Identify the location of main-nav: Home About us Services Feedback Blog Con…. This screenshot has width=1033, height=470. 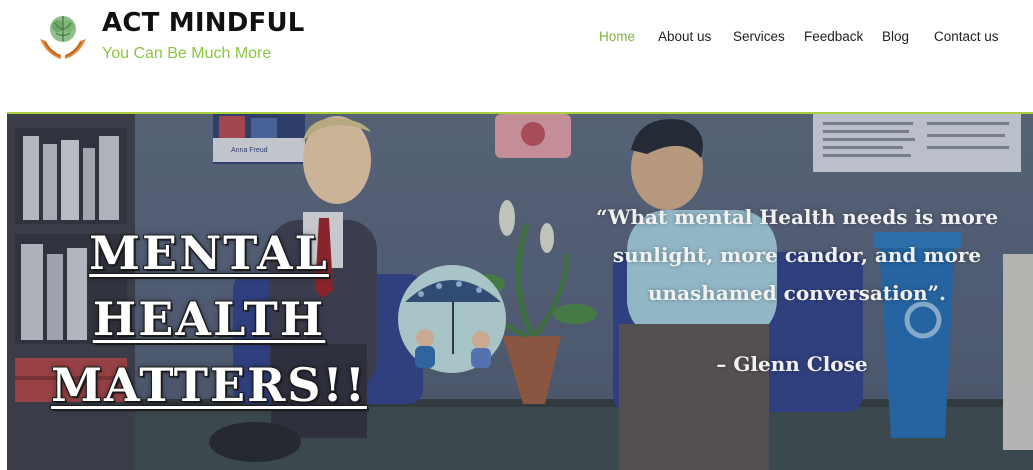
(516, 39).